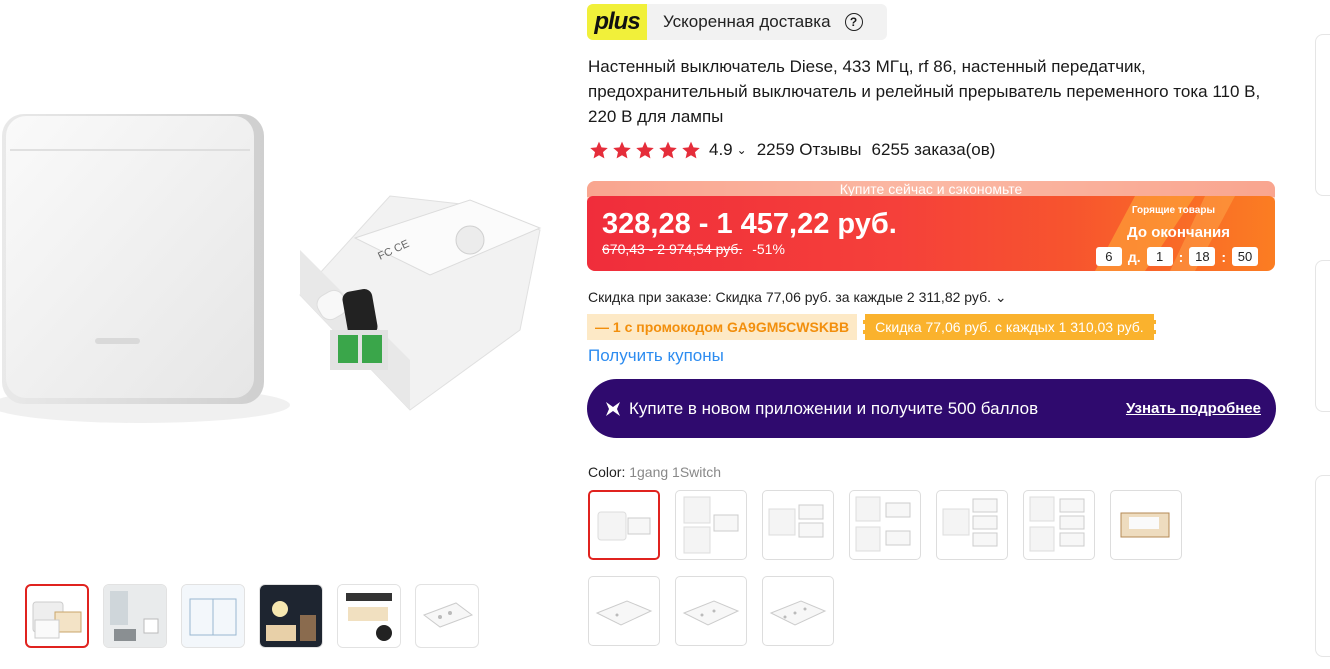 The image size is (1330, 669). What do you see at coordinates (809, 150) in the screenshot?
I see `reviews-count: 2259 Отзывы` at bounding box center [809, 150].